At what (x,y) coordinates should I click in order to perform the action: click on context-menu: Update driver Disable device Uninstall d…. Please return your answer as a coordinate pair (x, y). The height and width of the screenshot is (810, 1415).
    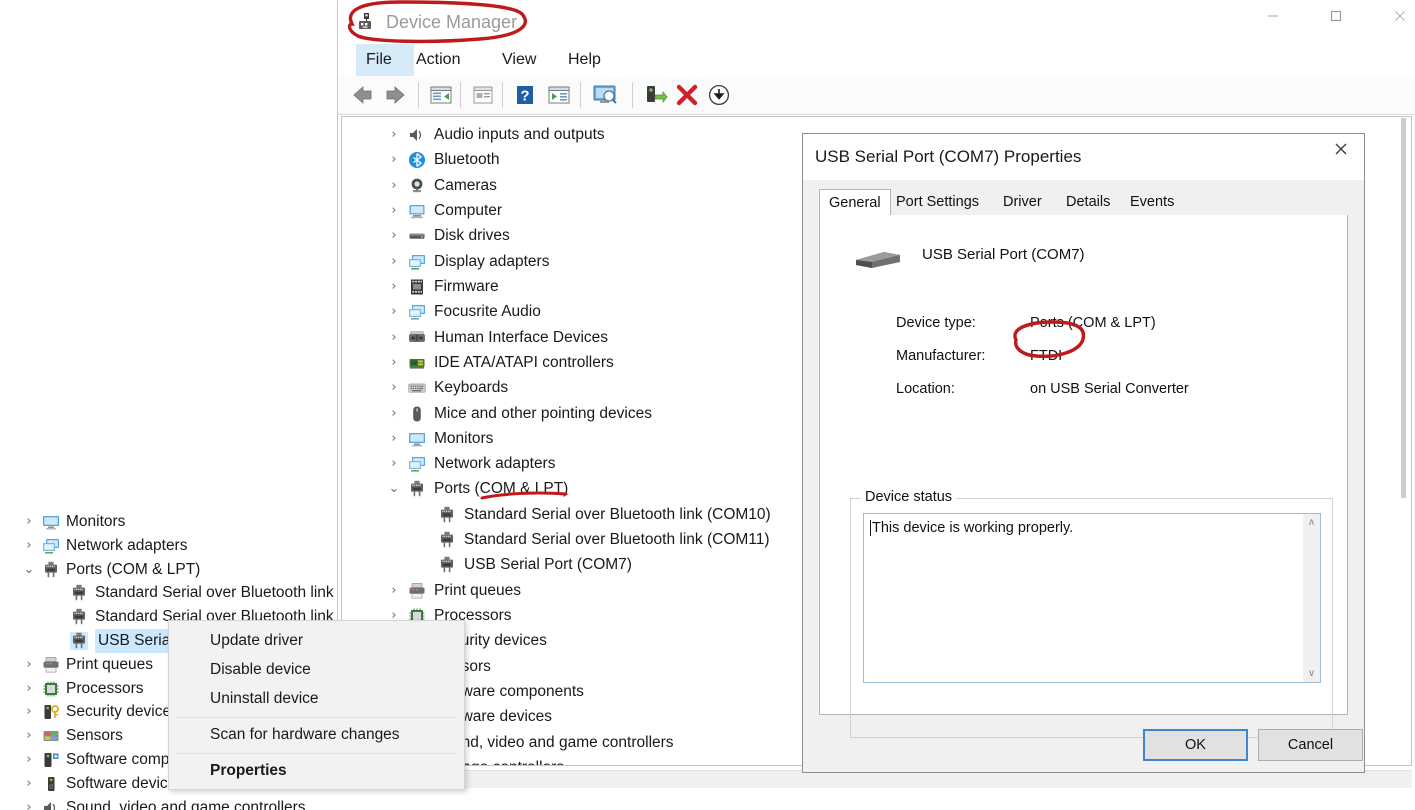
    Looking at the image, I should click on (316, 705).